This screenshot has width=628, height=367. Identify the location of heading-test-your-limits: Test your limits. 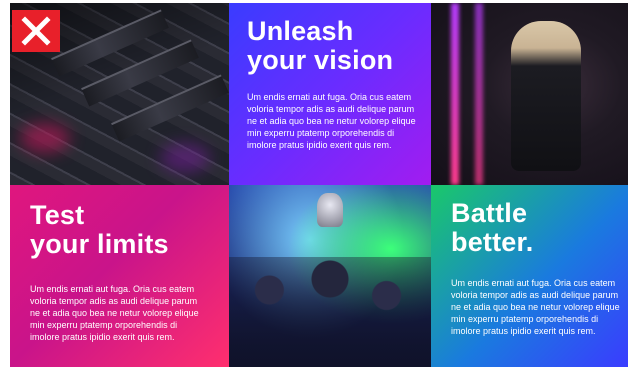
(120, 230).